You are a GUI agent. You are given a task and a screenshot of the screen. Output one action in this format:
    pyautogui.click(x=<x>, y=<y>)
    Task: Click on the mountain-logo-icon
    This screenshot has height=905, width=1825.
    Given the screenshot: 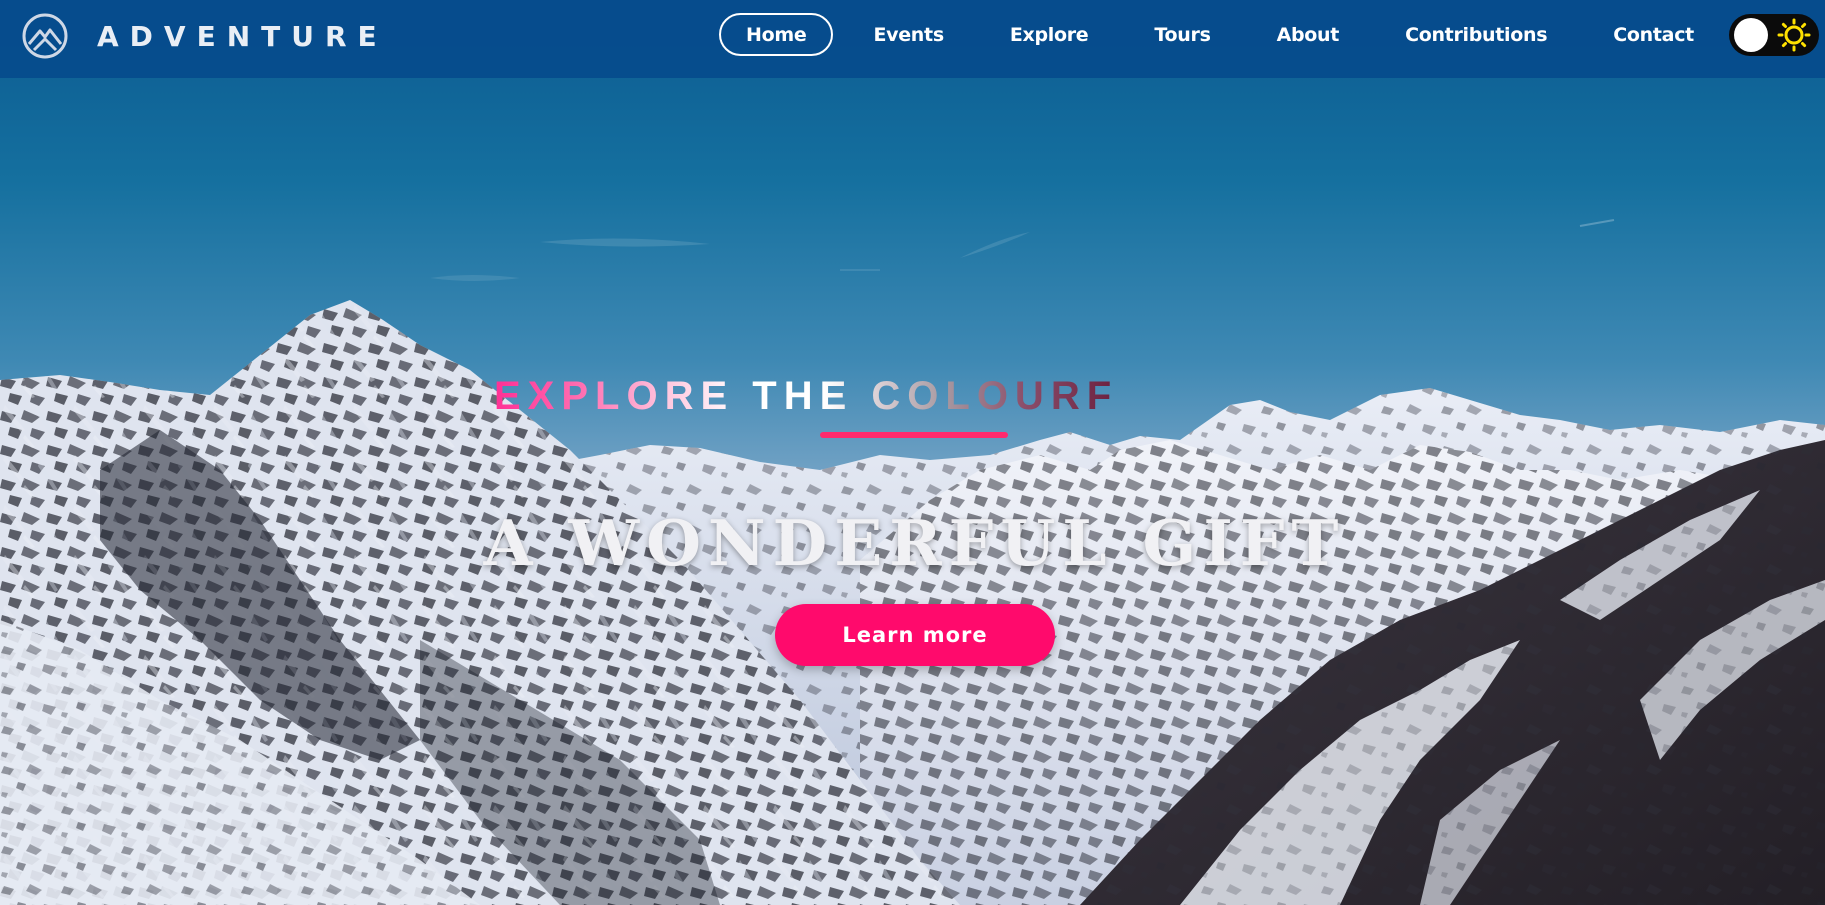 What is the action you would take?
    pyautogui.click(x=45, y=36)
    